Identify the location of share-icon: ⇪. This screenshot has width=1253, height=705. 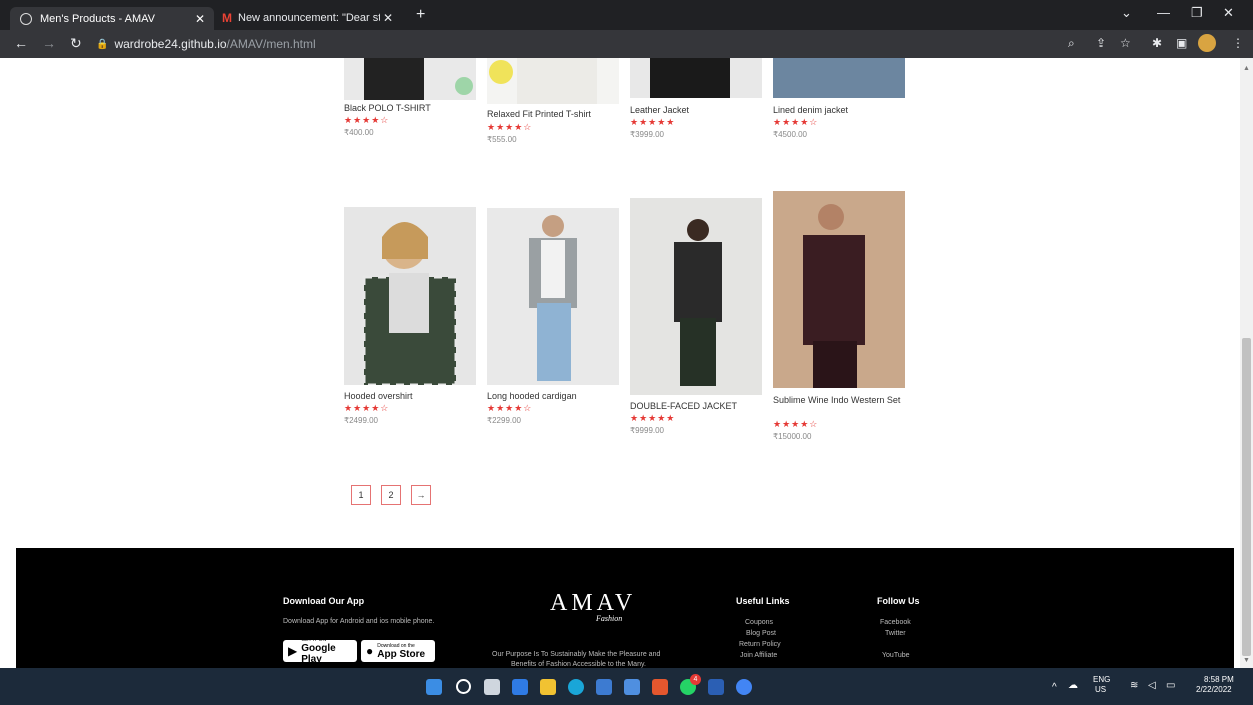
(1101, 43).